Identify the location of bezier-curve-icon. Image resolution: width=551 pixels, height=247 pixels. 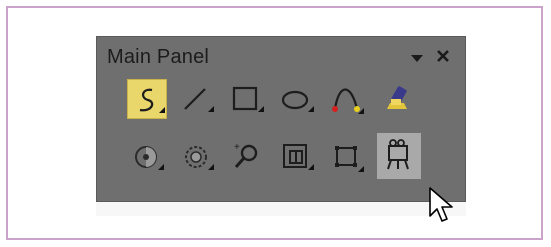
(348, 101).